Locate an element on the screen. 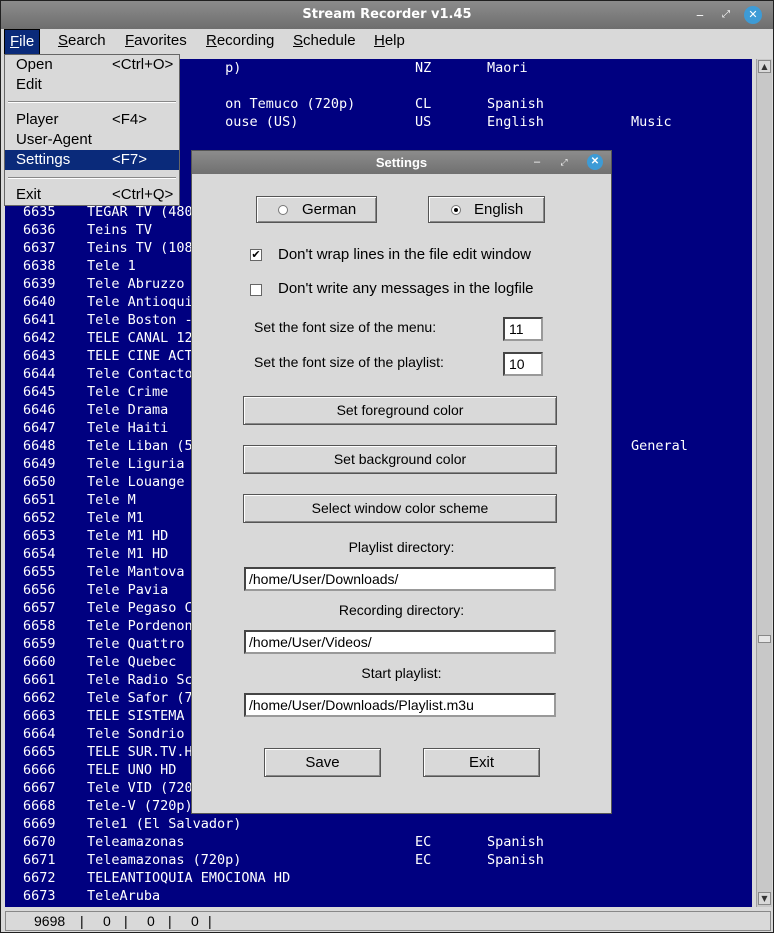  list-cell-num: 6640 is located at coordinates (39, 302).